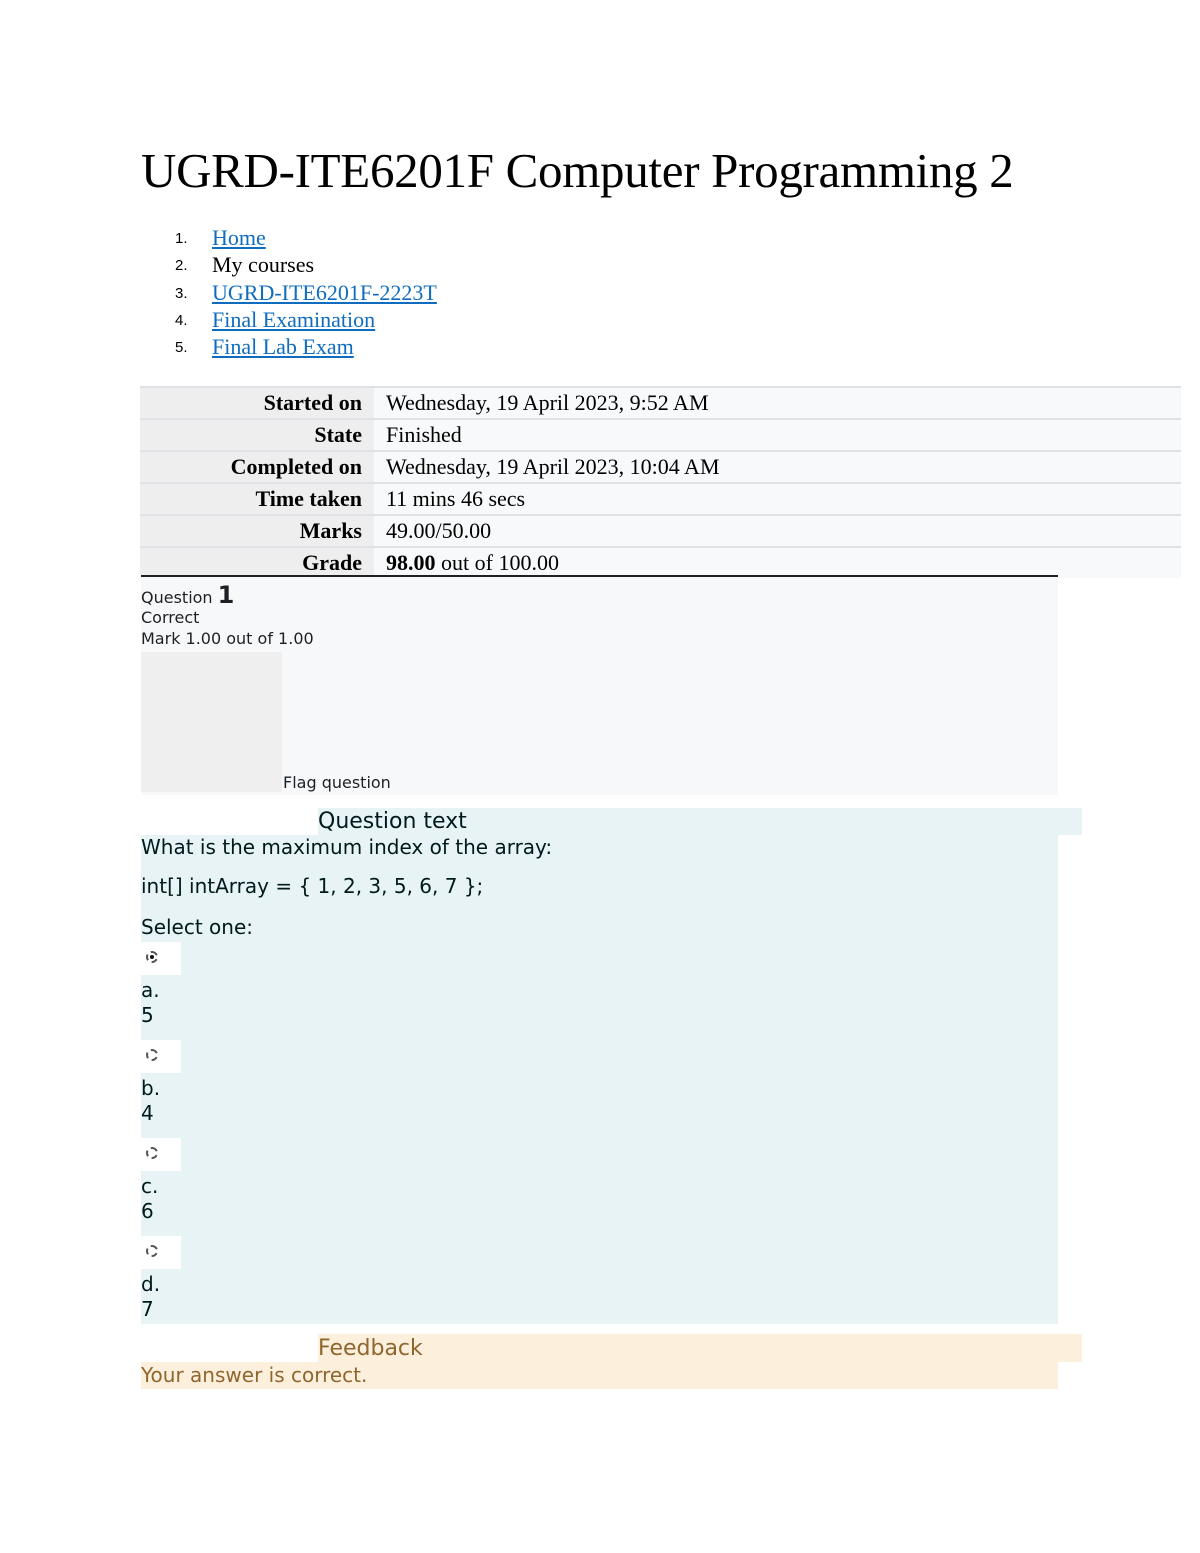 The width and height of the screenshot is (1200, 1553). What do you see at coordinates (211, 722) in the screenshot?
I see `flag-icon` at bounding box center [211, 722].